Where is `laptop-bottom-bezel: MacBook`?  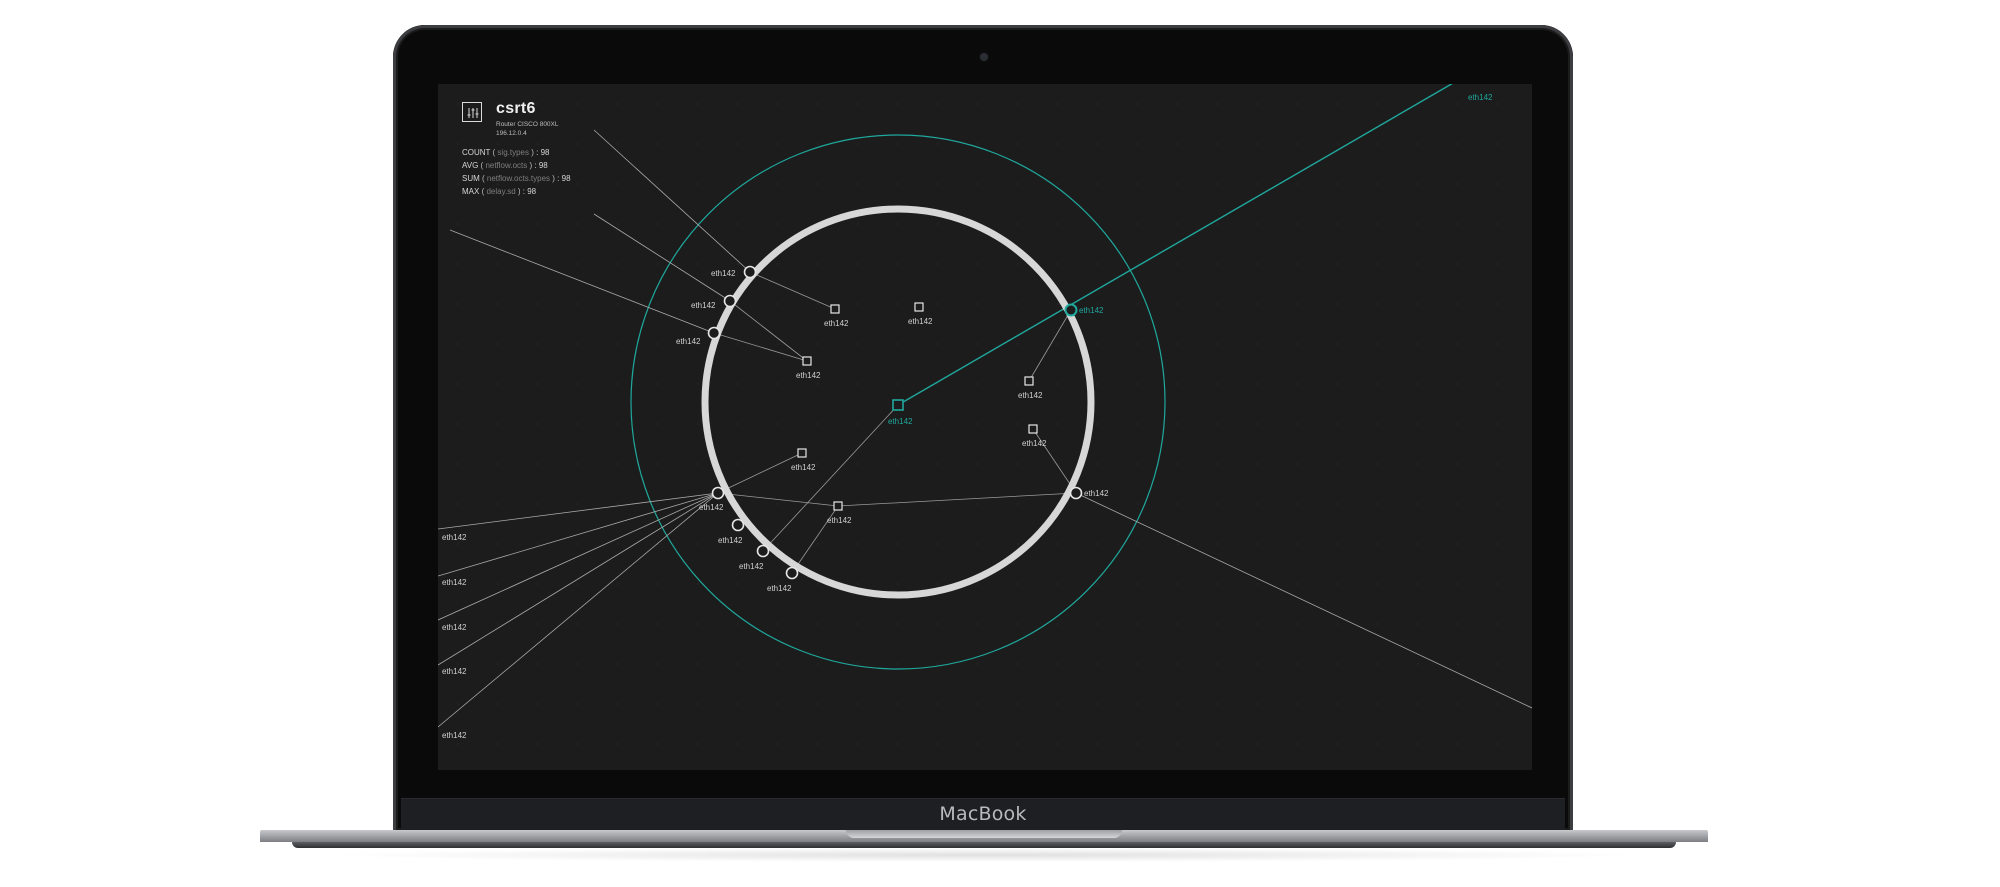
laptop-bottom-bezel: MacBook is located at coordinates (983, 814).